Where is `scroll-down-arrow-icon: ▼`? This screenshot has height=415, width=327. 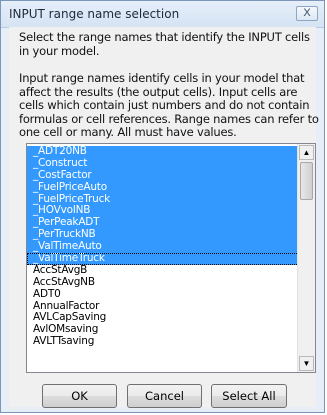 scroll-down-arrow-icon: ▼ is located at coordinates (306, 363).